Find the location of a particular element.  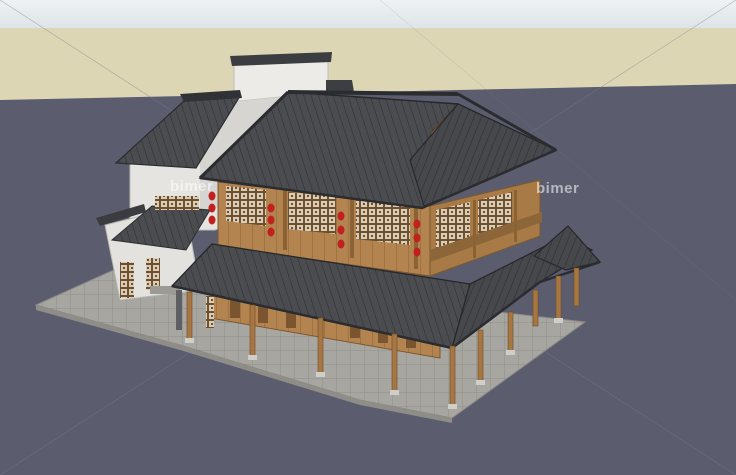

watermark-left: bimer is located at coordinates (192, 186).